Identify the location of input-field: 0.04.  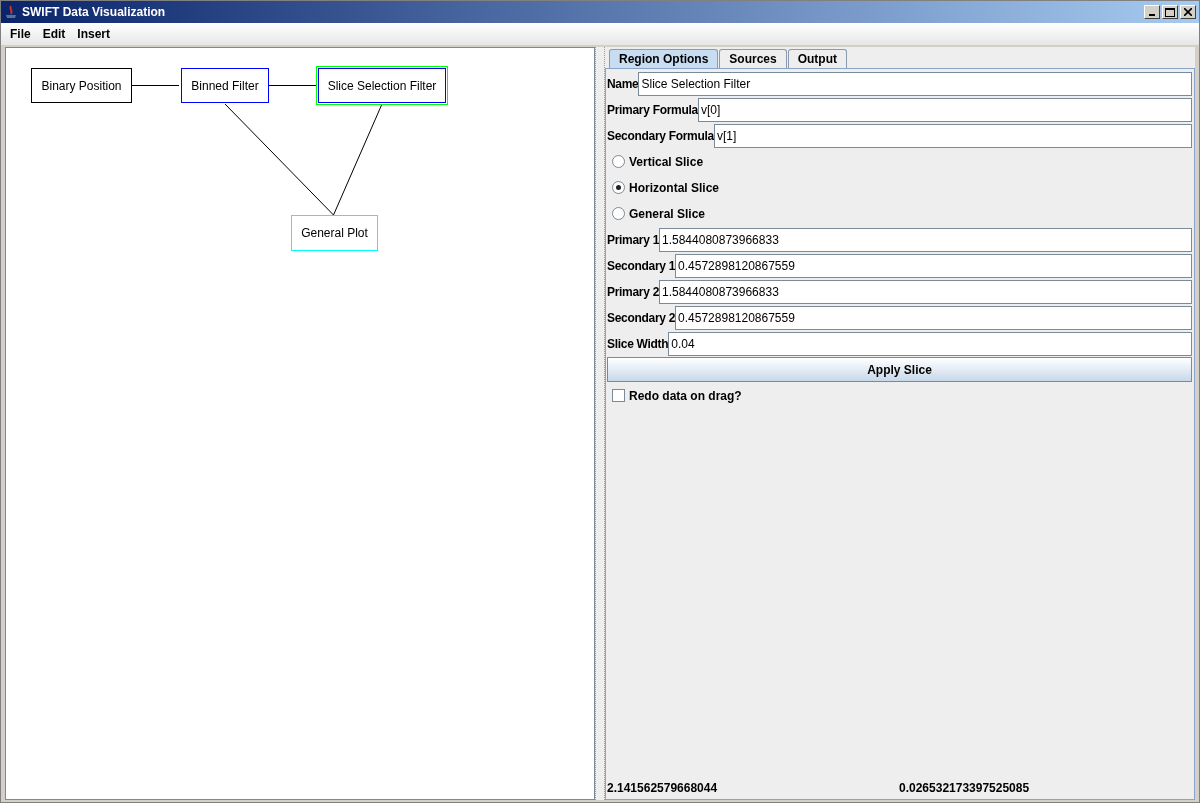
(930, 343).